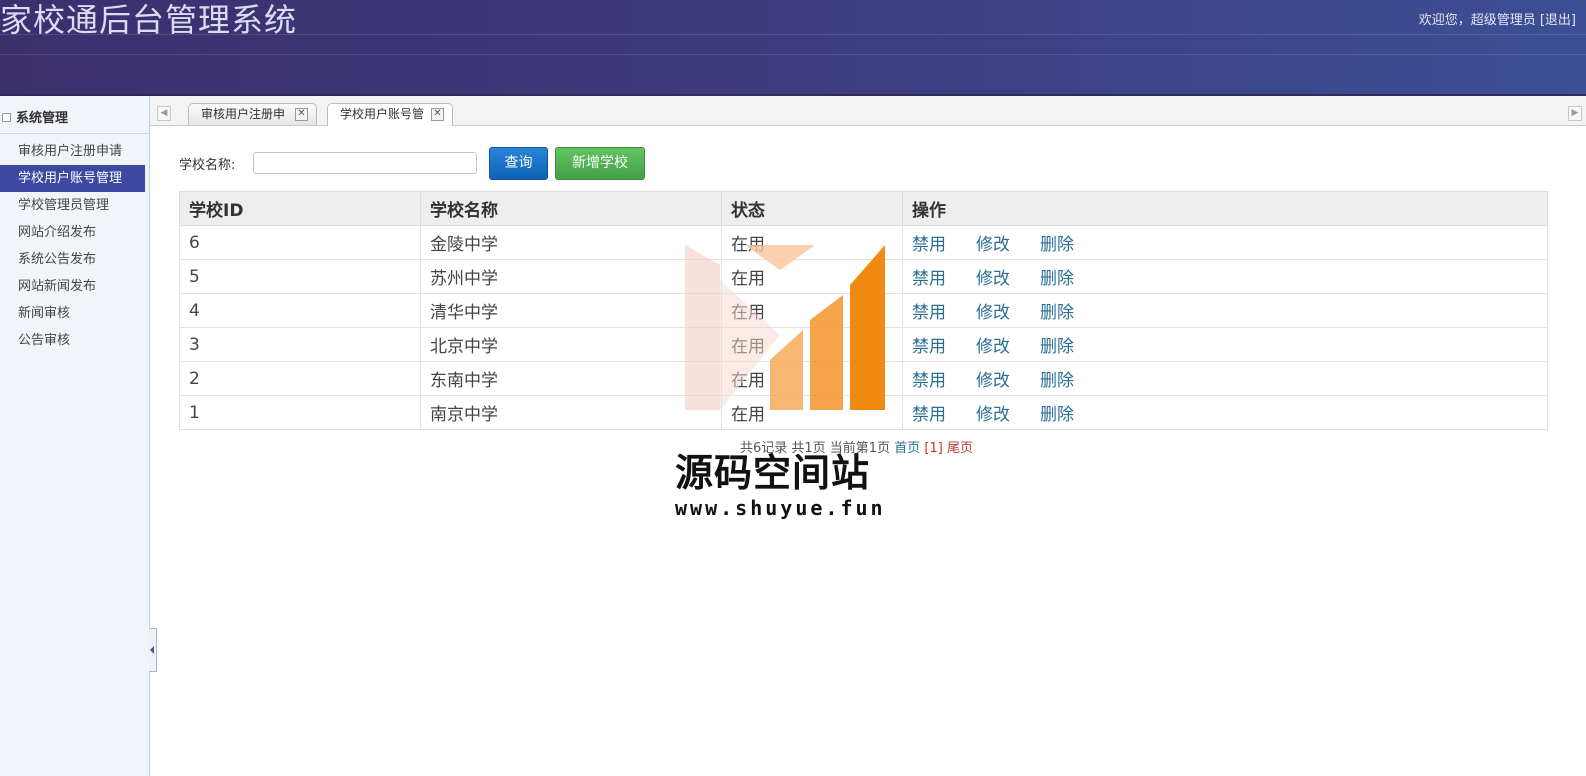 The height and width of the screenshot is (776, 1586). What do you see at coordinates (149, 20) in the screenshot?
I see `app-title: 家校通后台管理系统` at bounding box center [149, 20].